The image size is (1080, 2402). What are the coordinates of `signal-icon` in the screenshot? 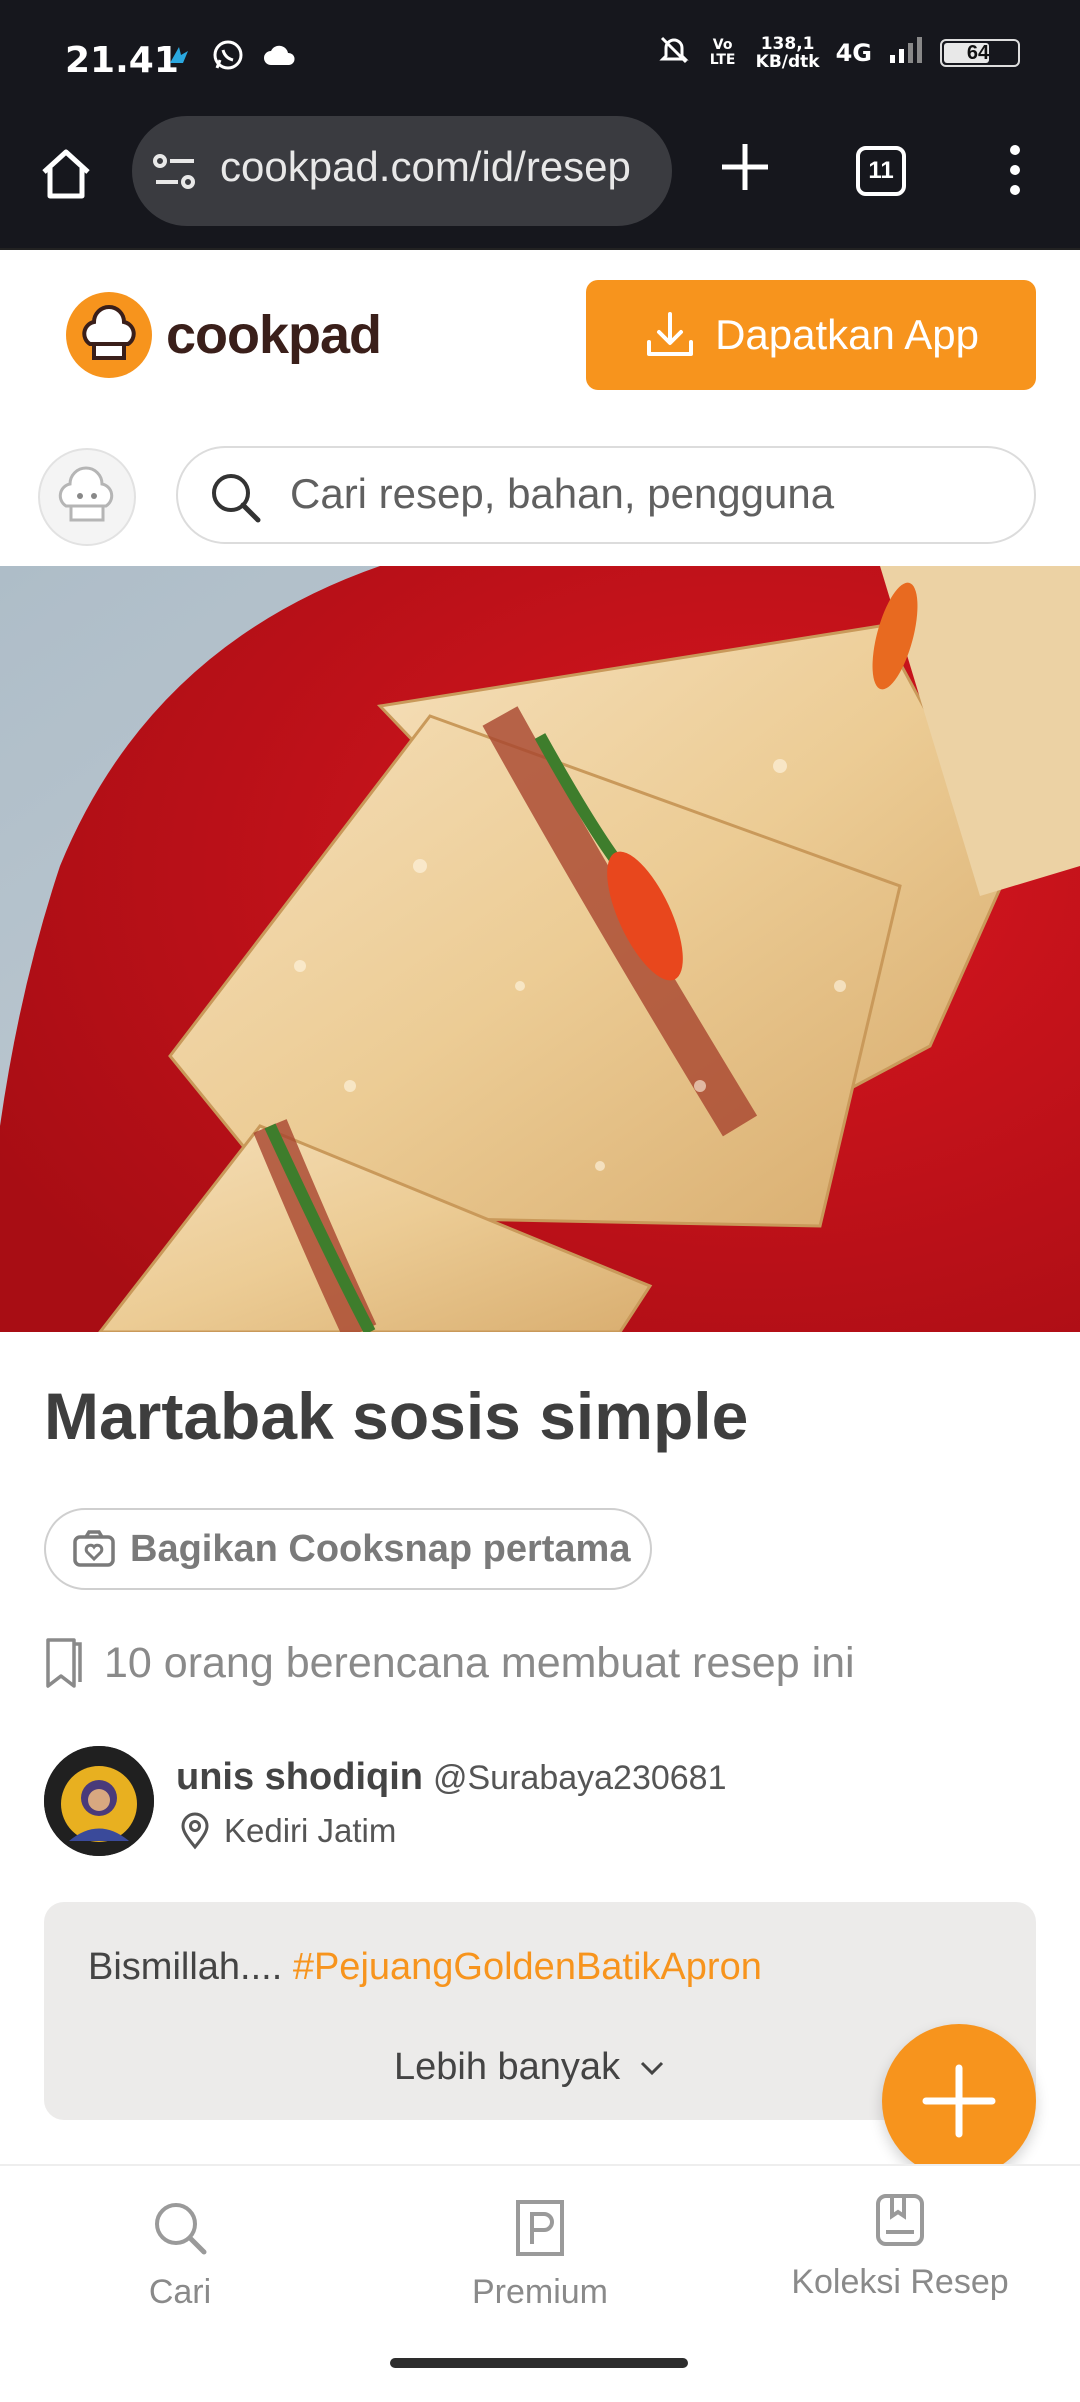 It's located at (906, 52).